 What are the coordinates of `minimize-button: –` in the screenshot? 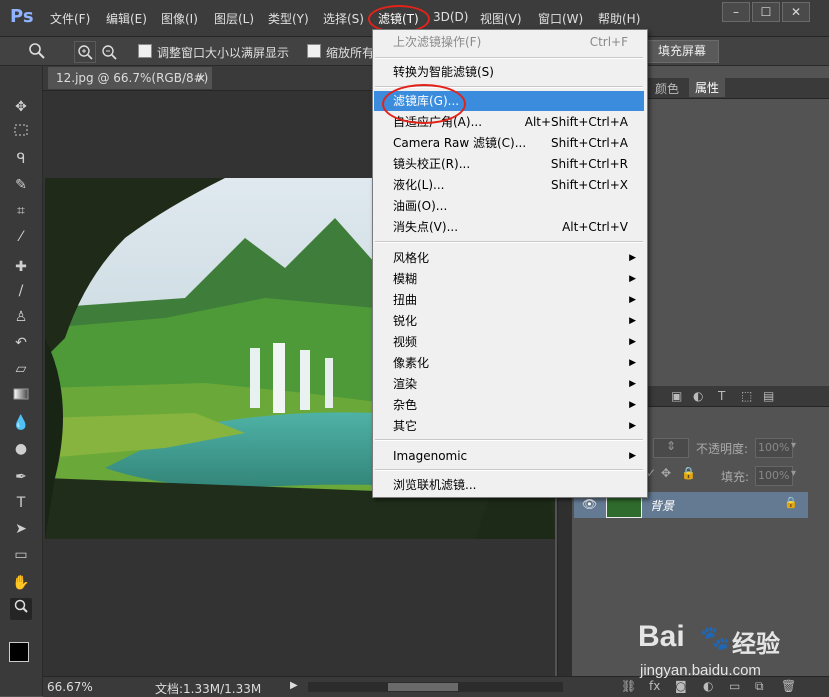 It's located at (736, 12).